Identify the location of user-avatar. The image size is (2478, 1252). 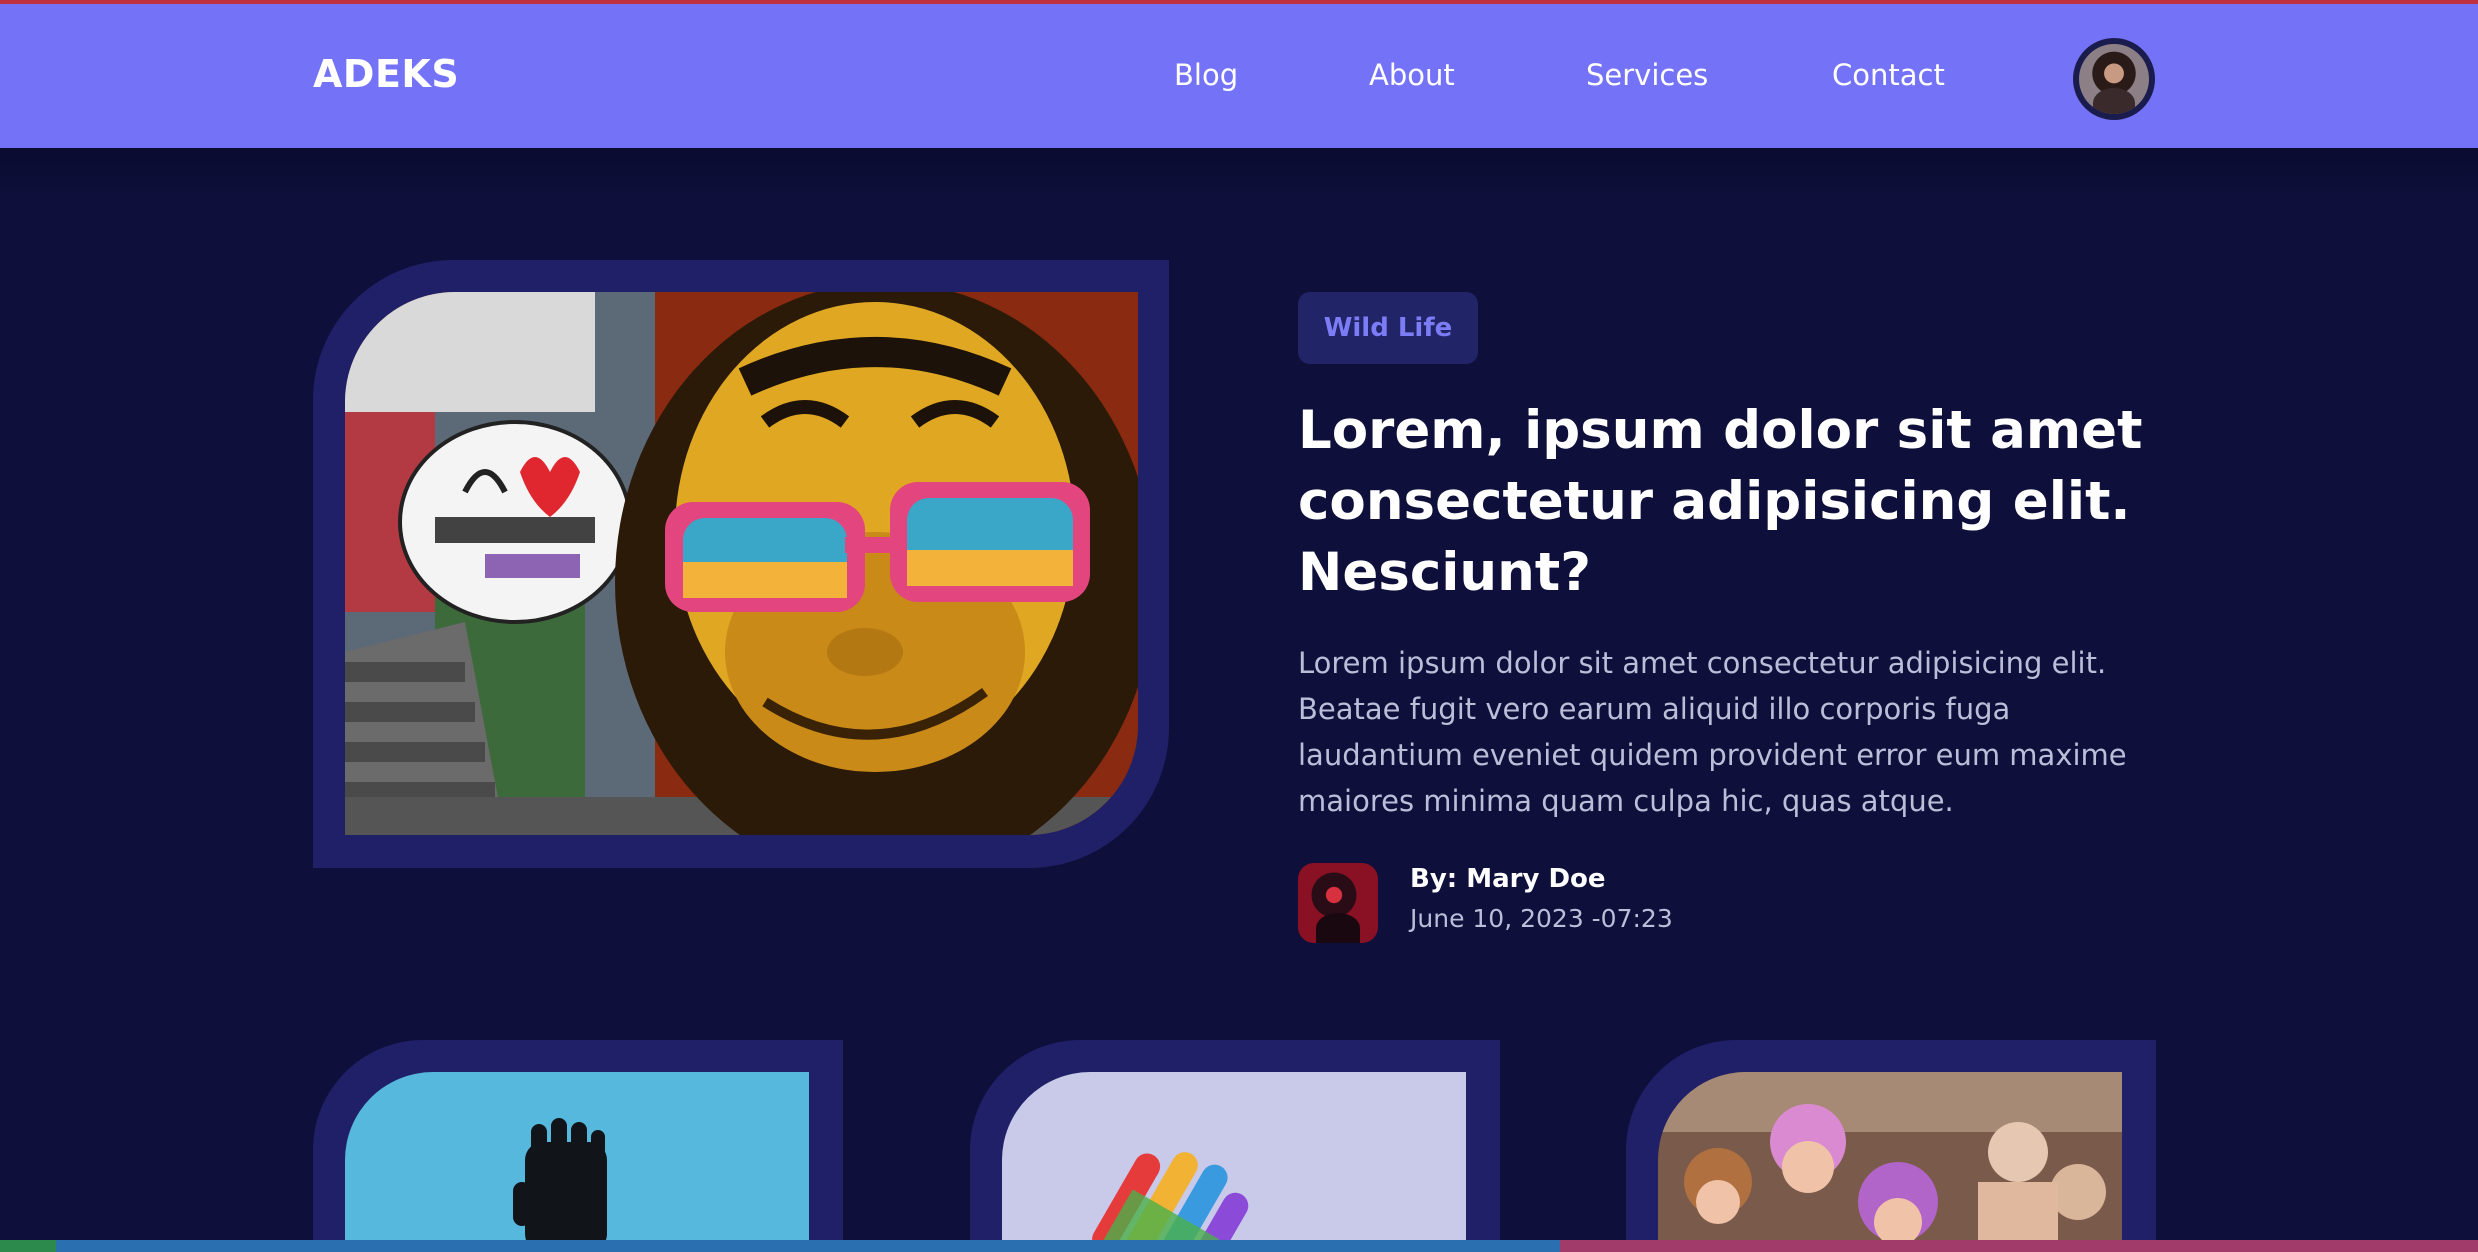
(2114, 79).